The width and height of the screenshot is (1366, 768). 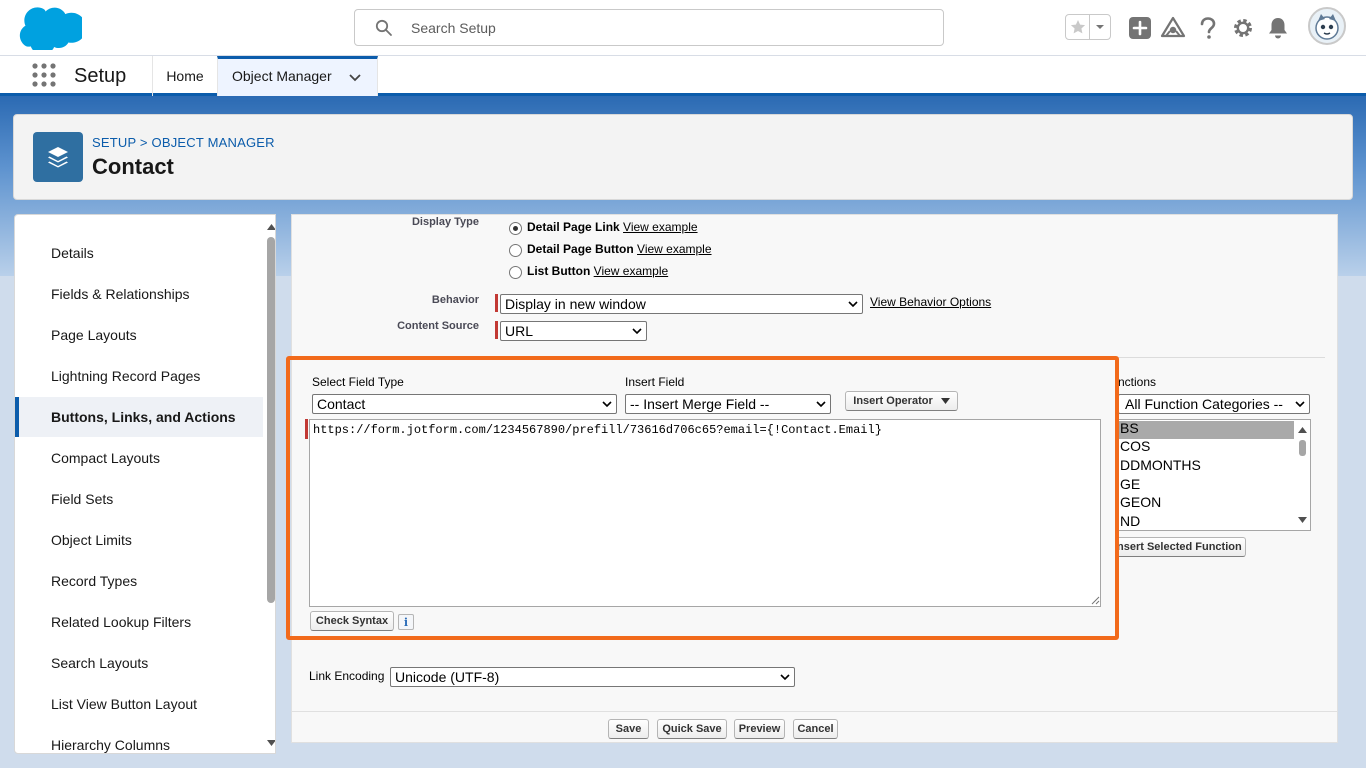 I want to click on page-header: SETUP > OBJECT MANAGER Contact, so click(x=683, y=157).